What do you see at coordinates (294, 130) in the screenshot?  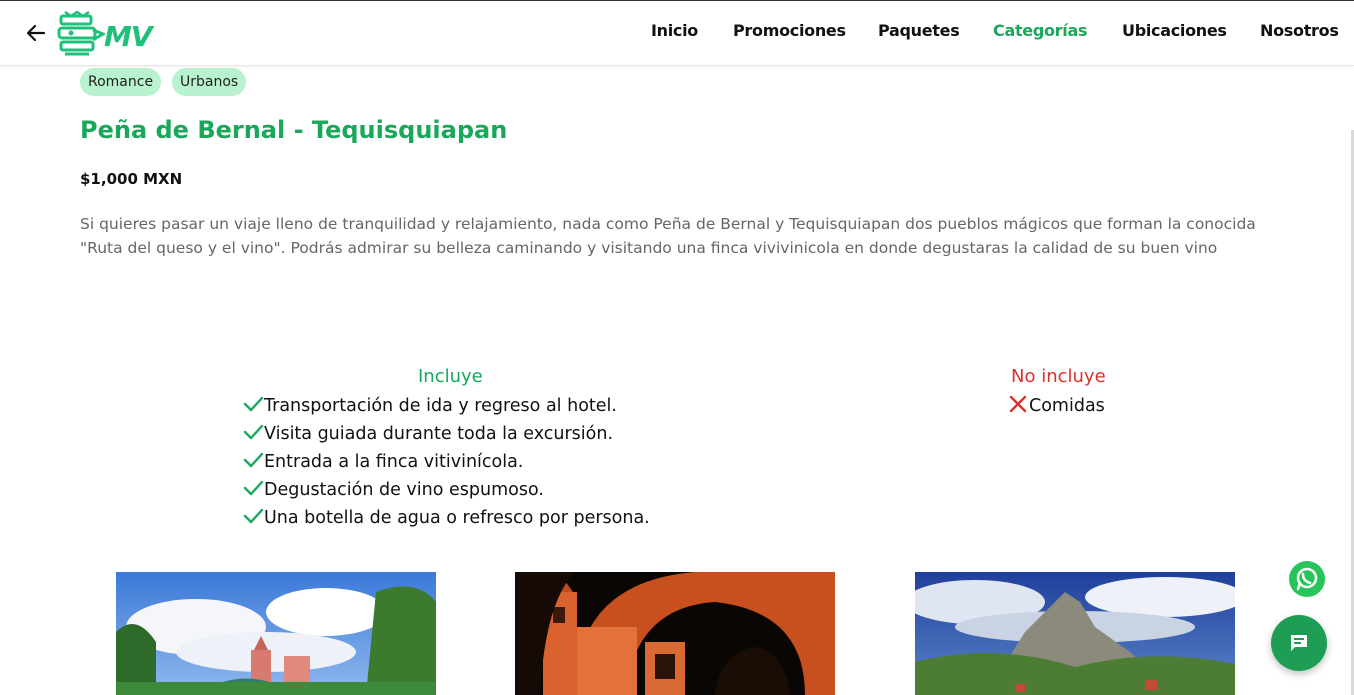 I see `package-title: Peña de Bernal - Tequisquiapan` at bounding box center [294, 130].